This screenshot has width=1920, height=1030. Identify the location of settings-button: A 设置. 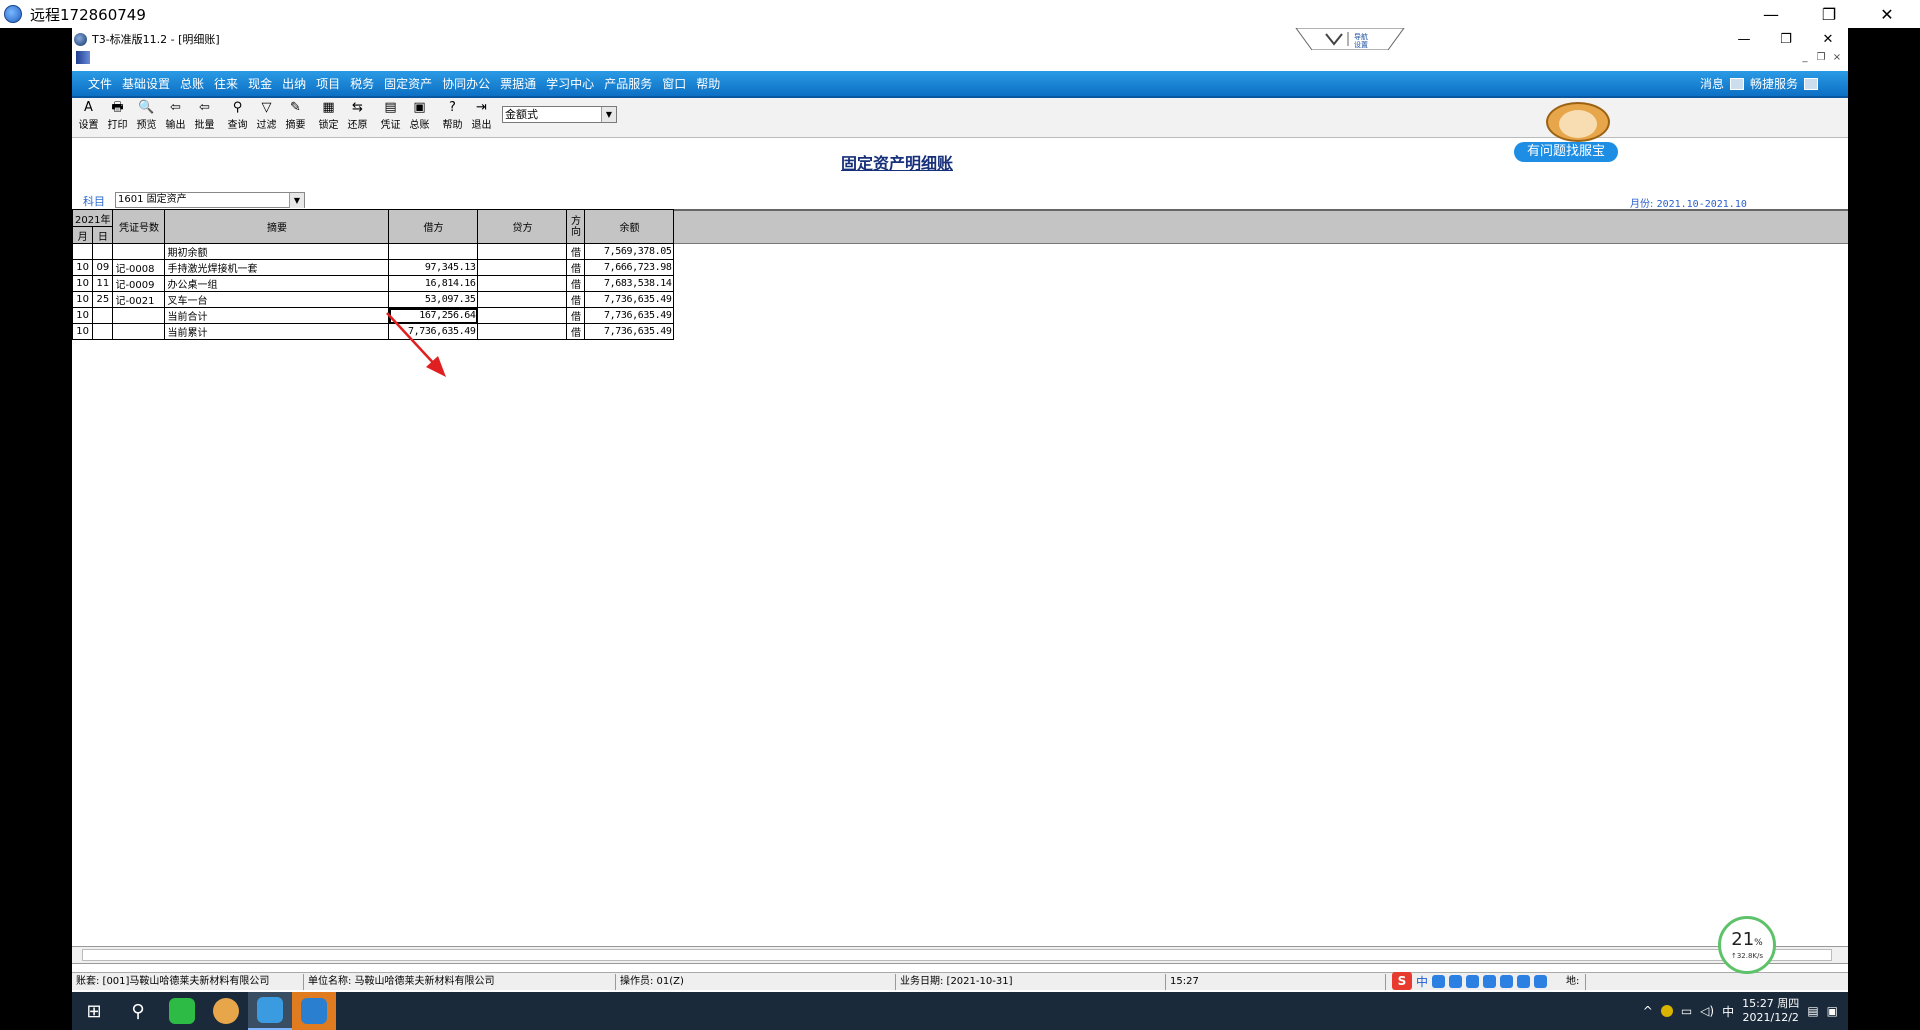
(88, 117).